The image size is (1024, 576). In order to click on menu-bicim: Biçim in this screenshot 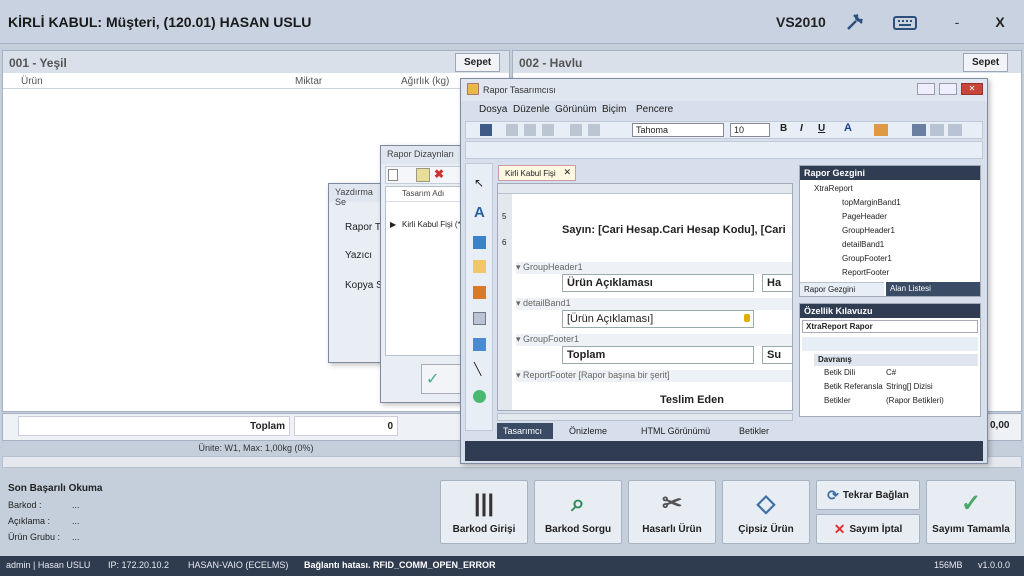, I will do `click(614, 109)`.